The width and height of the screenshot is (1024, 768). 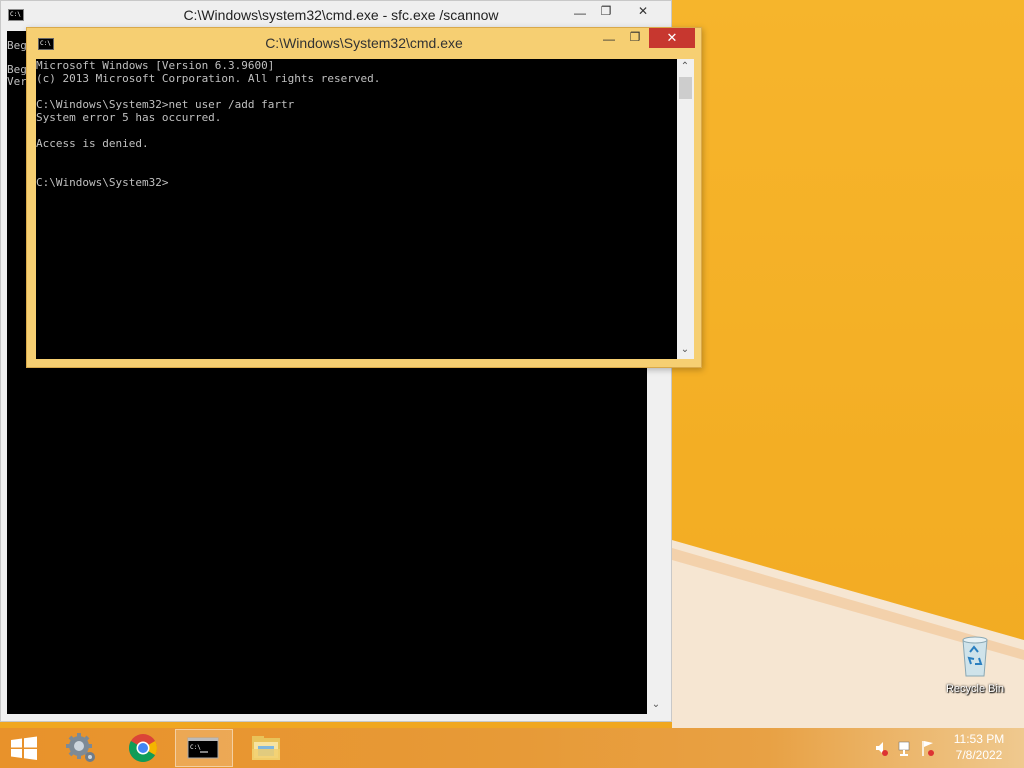 What do you see at coordinates (195, 747) in the screenshot?
I see `svg-text: C:\` at bounding box center [195, 747].